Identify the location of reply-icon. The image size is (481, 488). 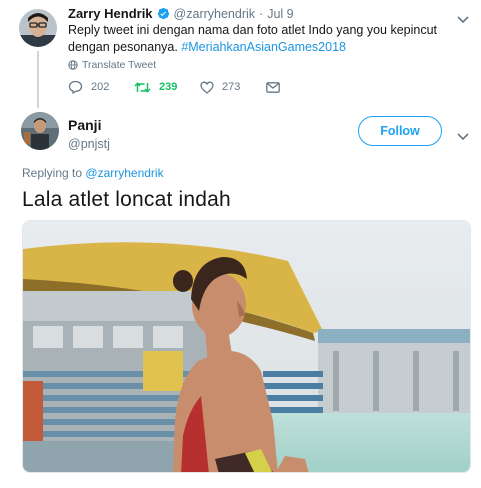
(75, 87).